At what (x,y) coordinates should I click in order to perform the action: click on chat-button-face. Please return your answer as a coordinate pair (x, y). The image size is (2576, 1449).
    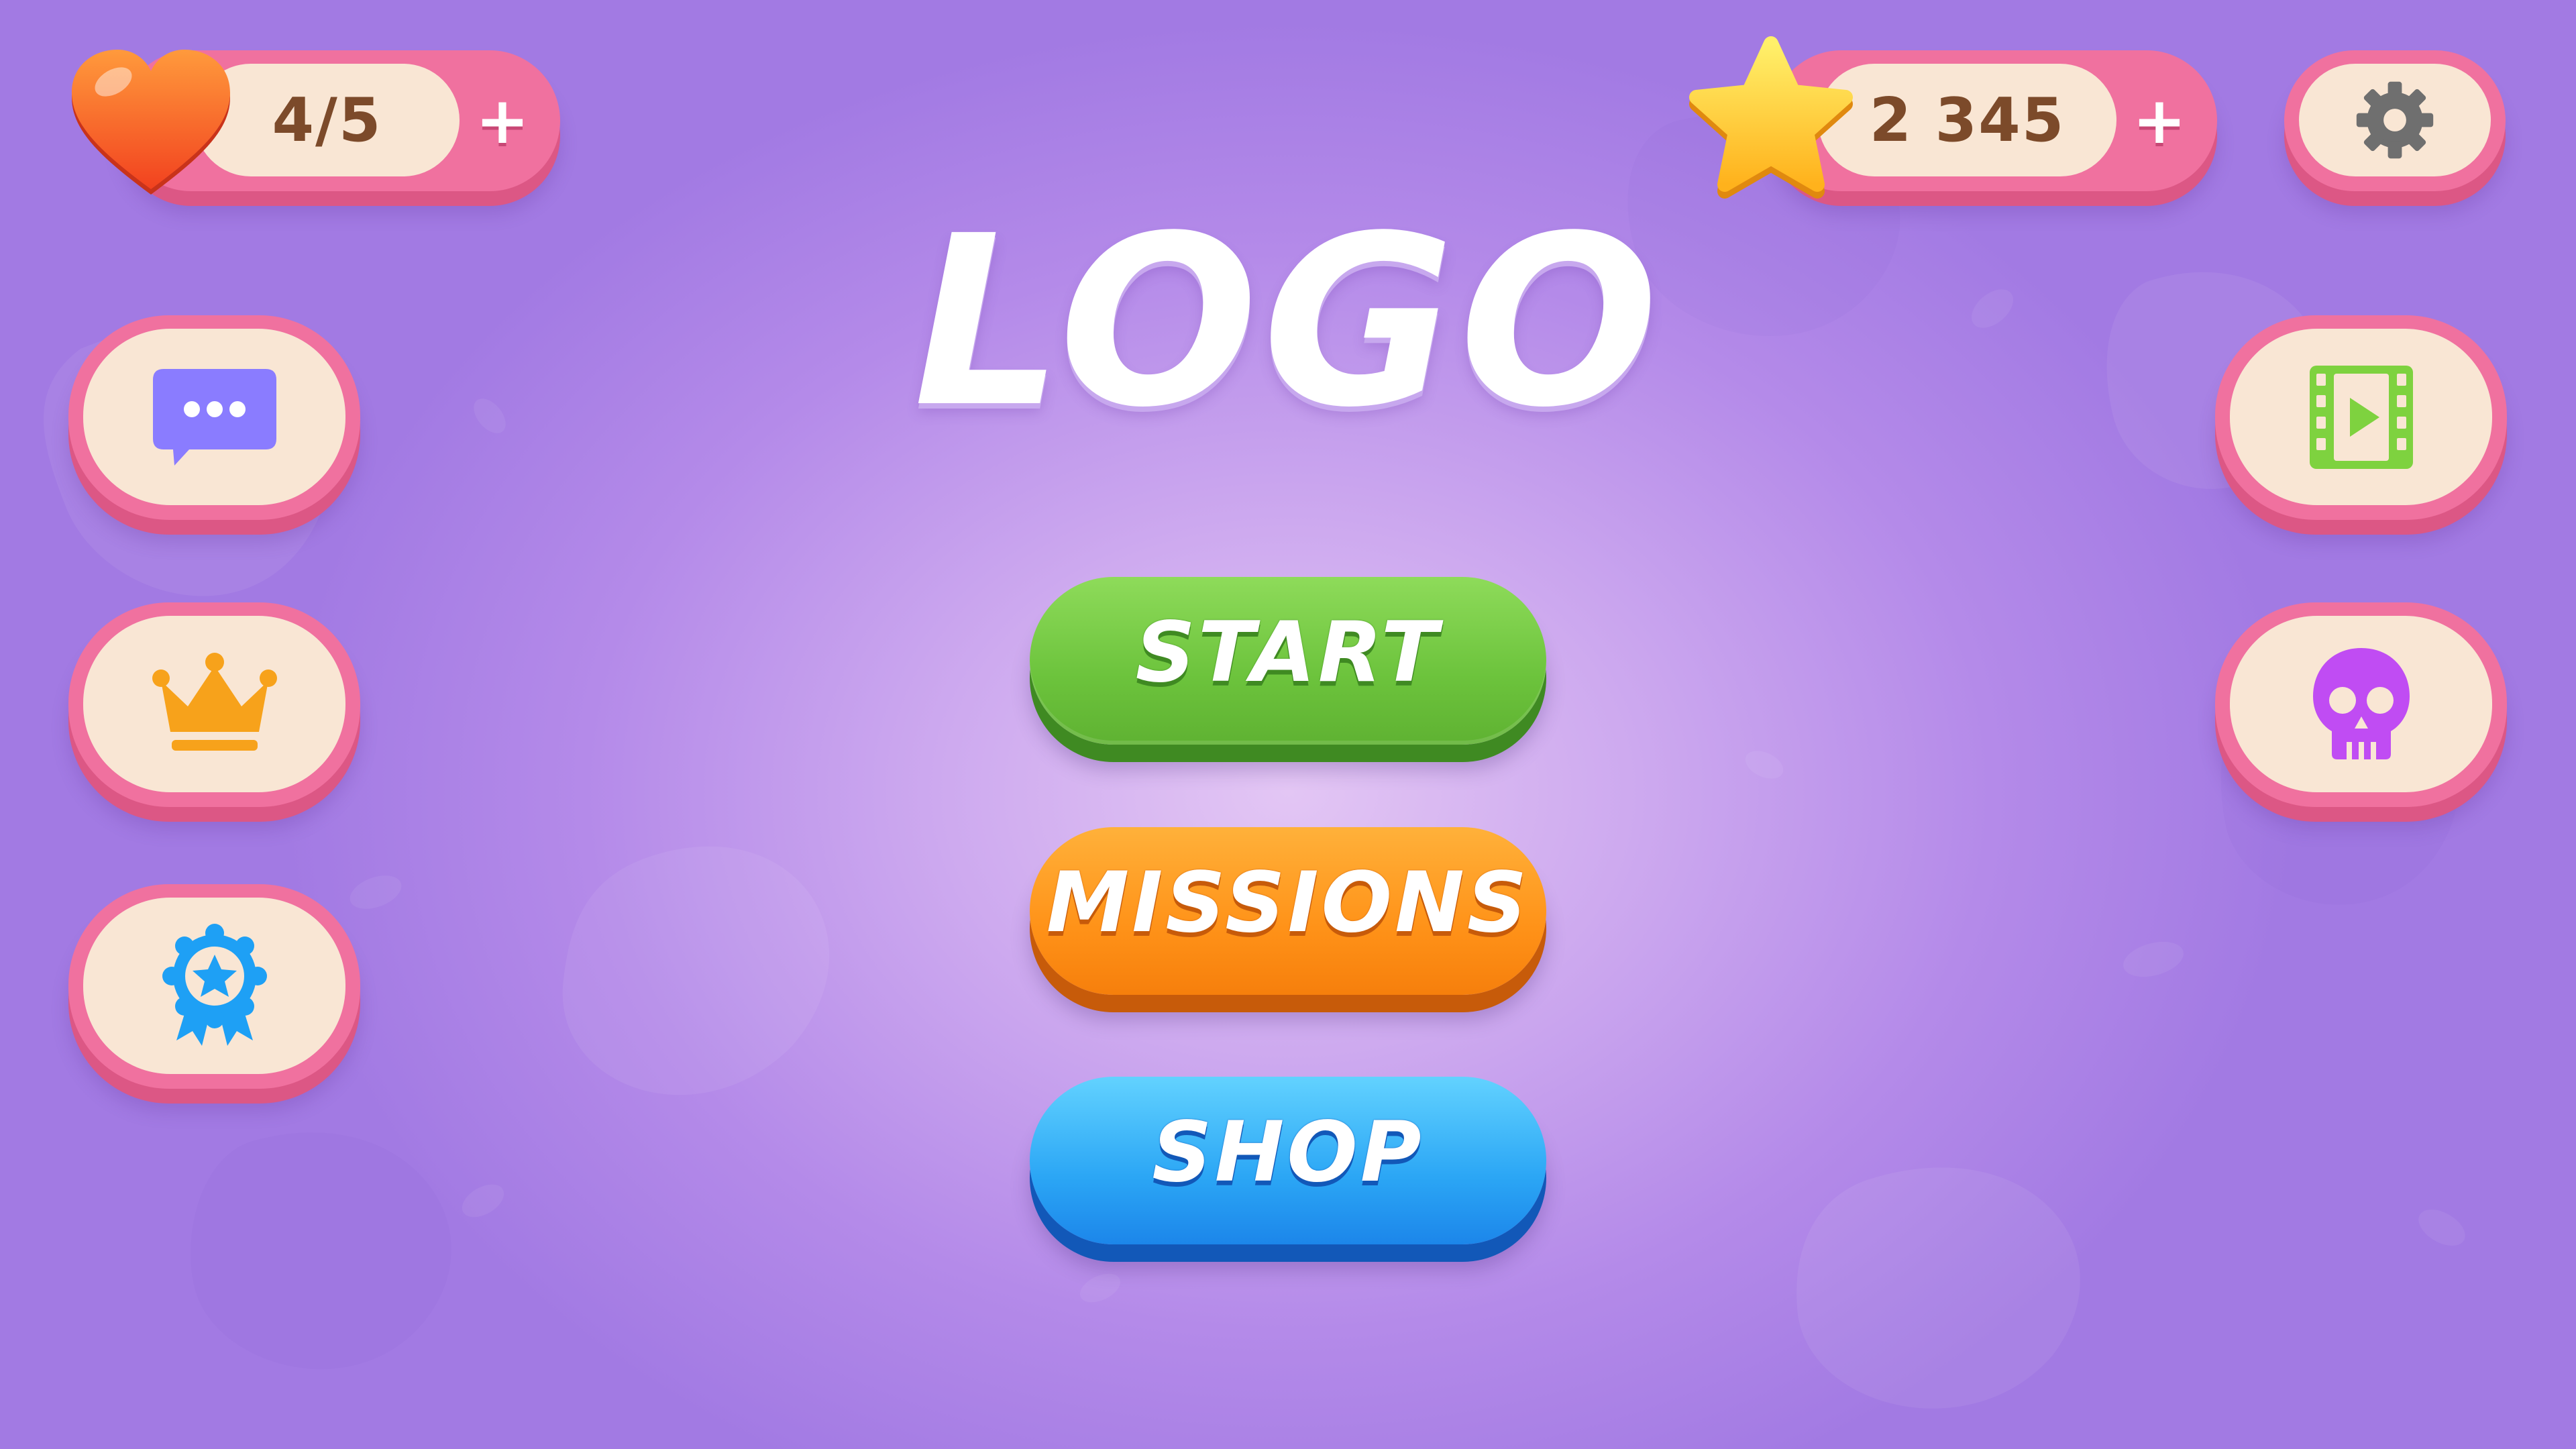
    Looking at the image, I should click on (214, 417).